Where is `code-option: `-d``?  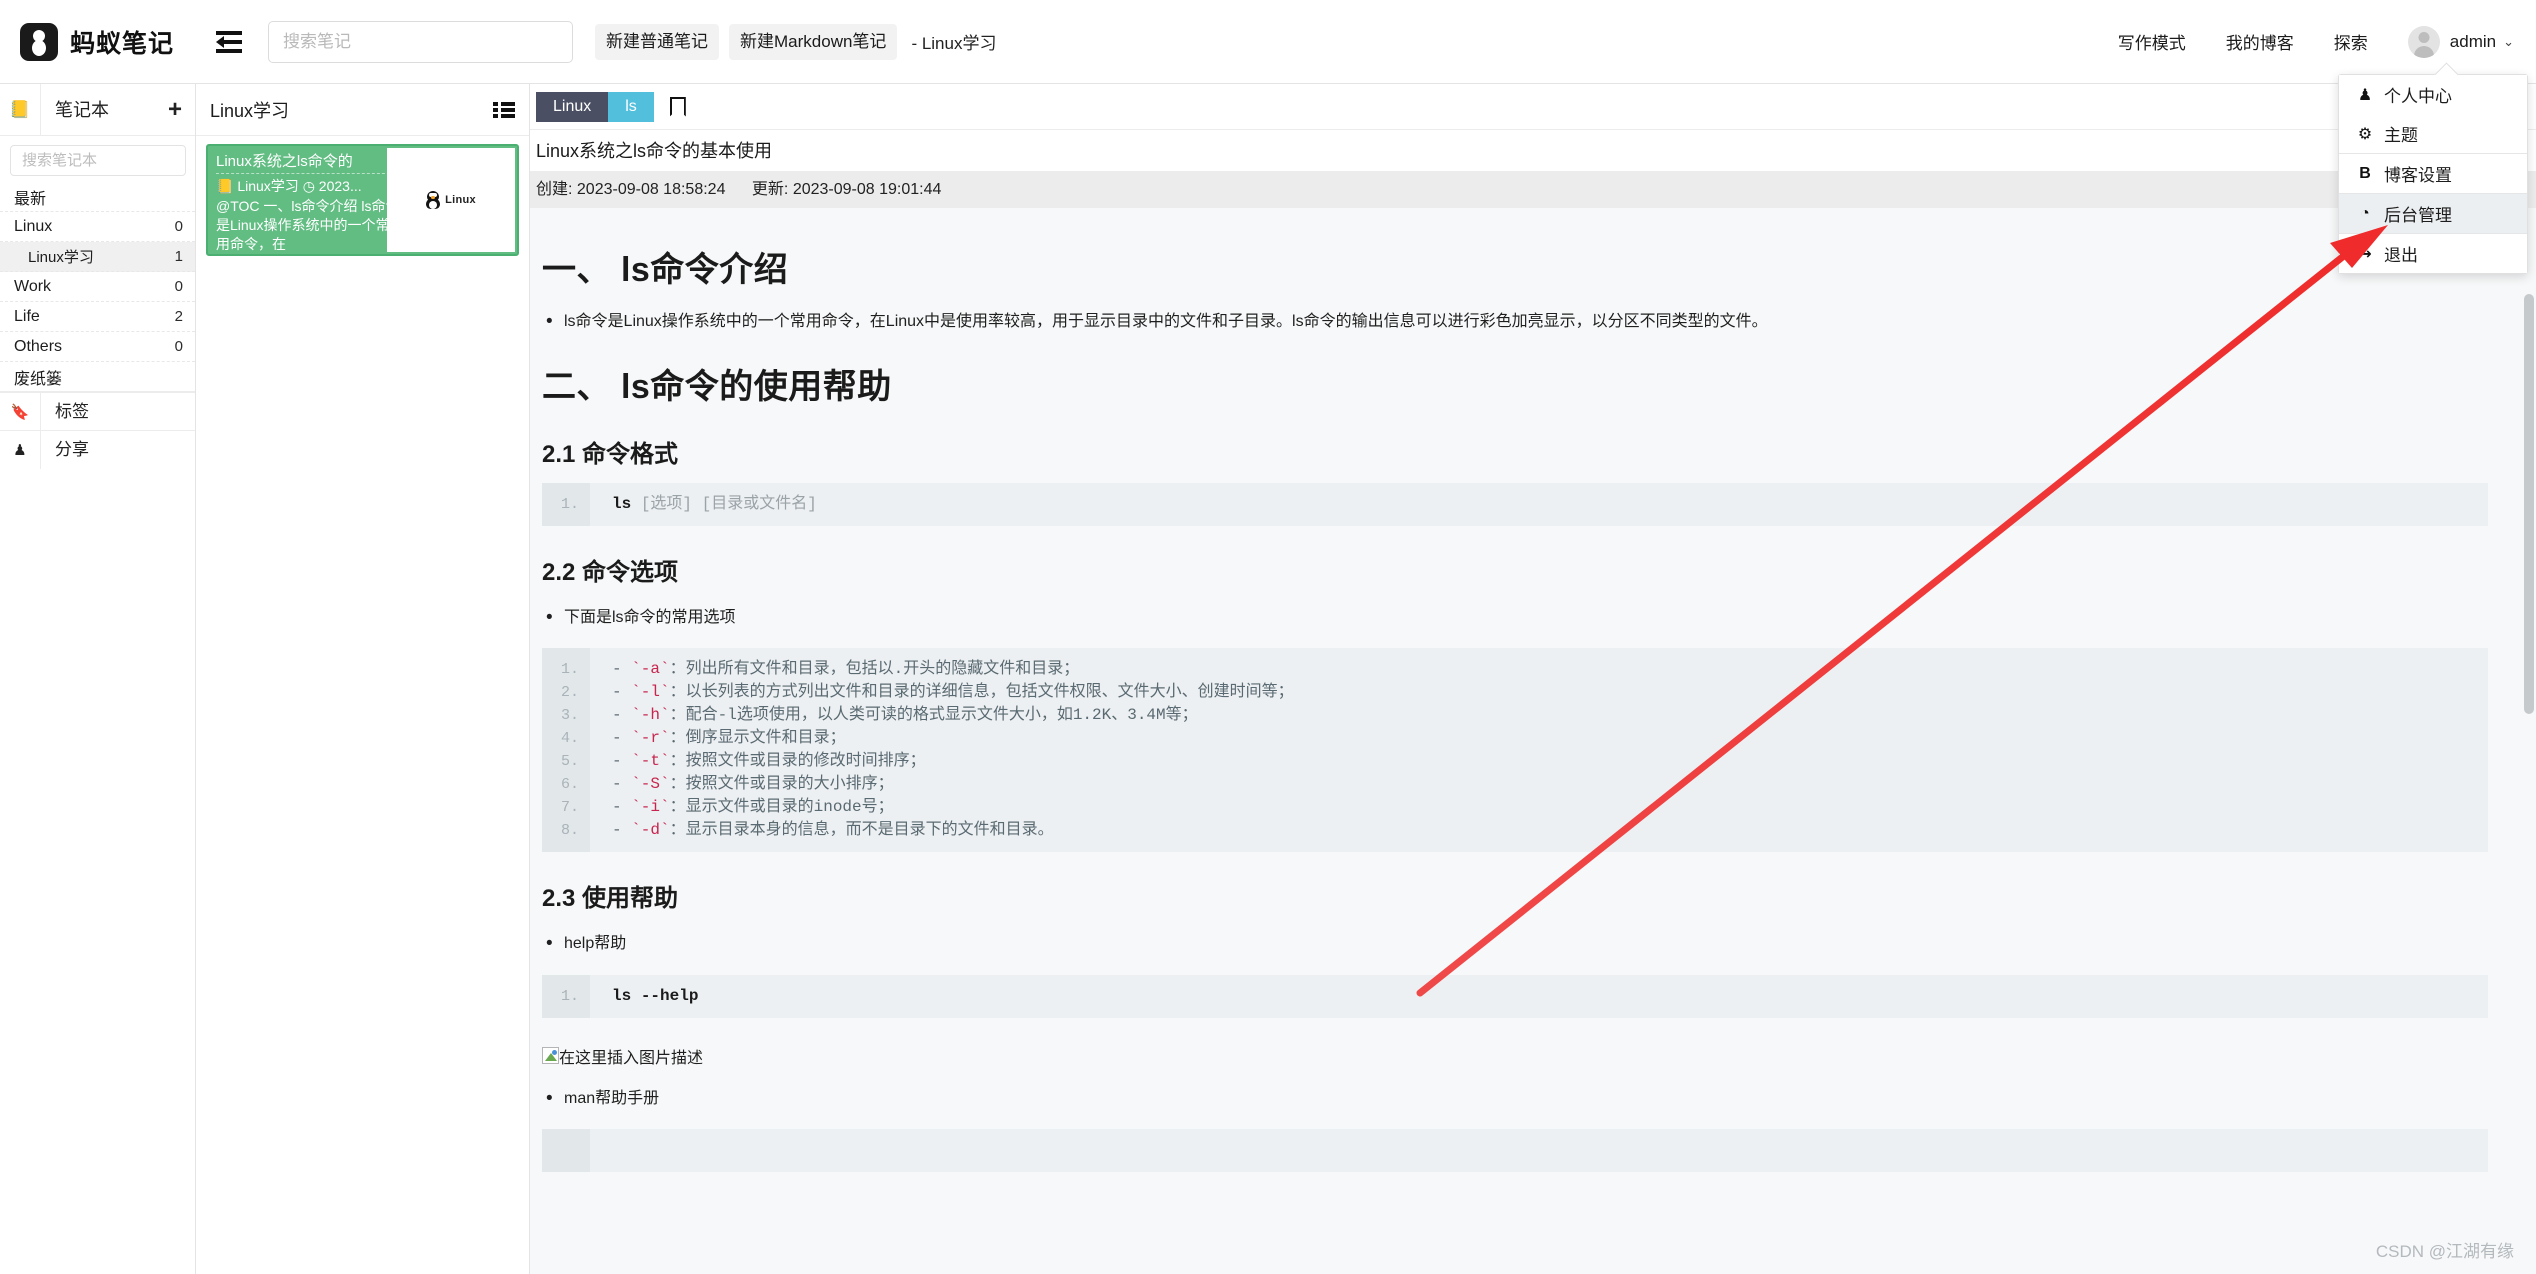 code-option: `-d` is located at coordinates (650, 830).